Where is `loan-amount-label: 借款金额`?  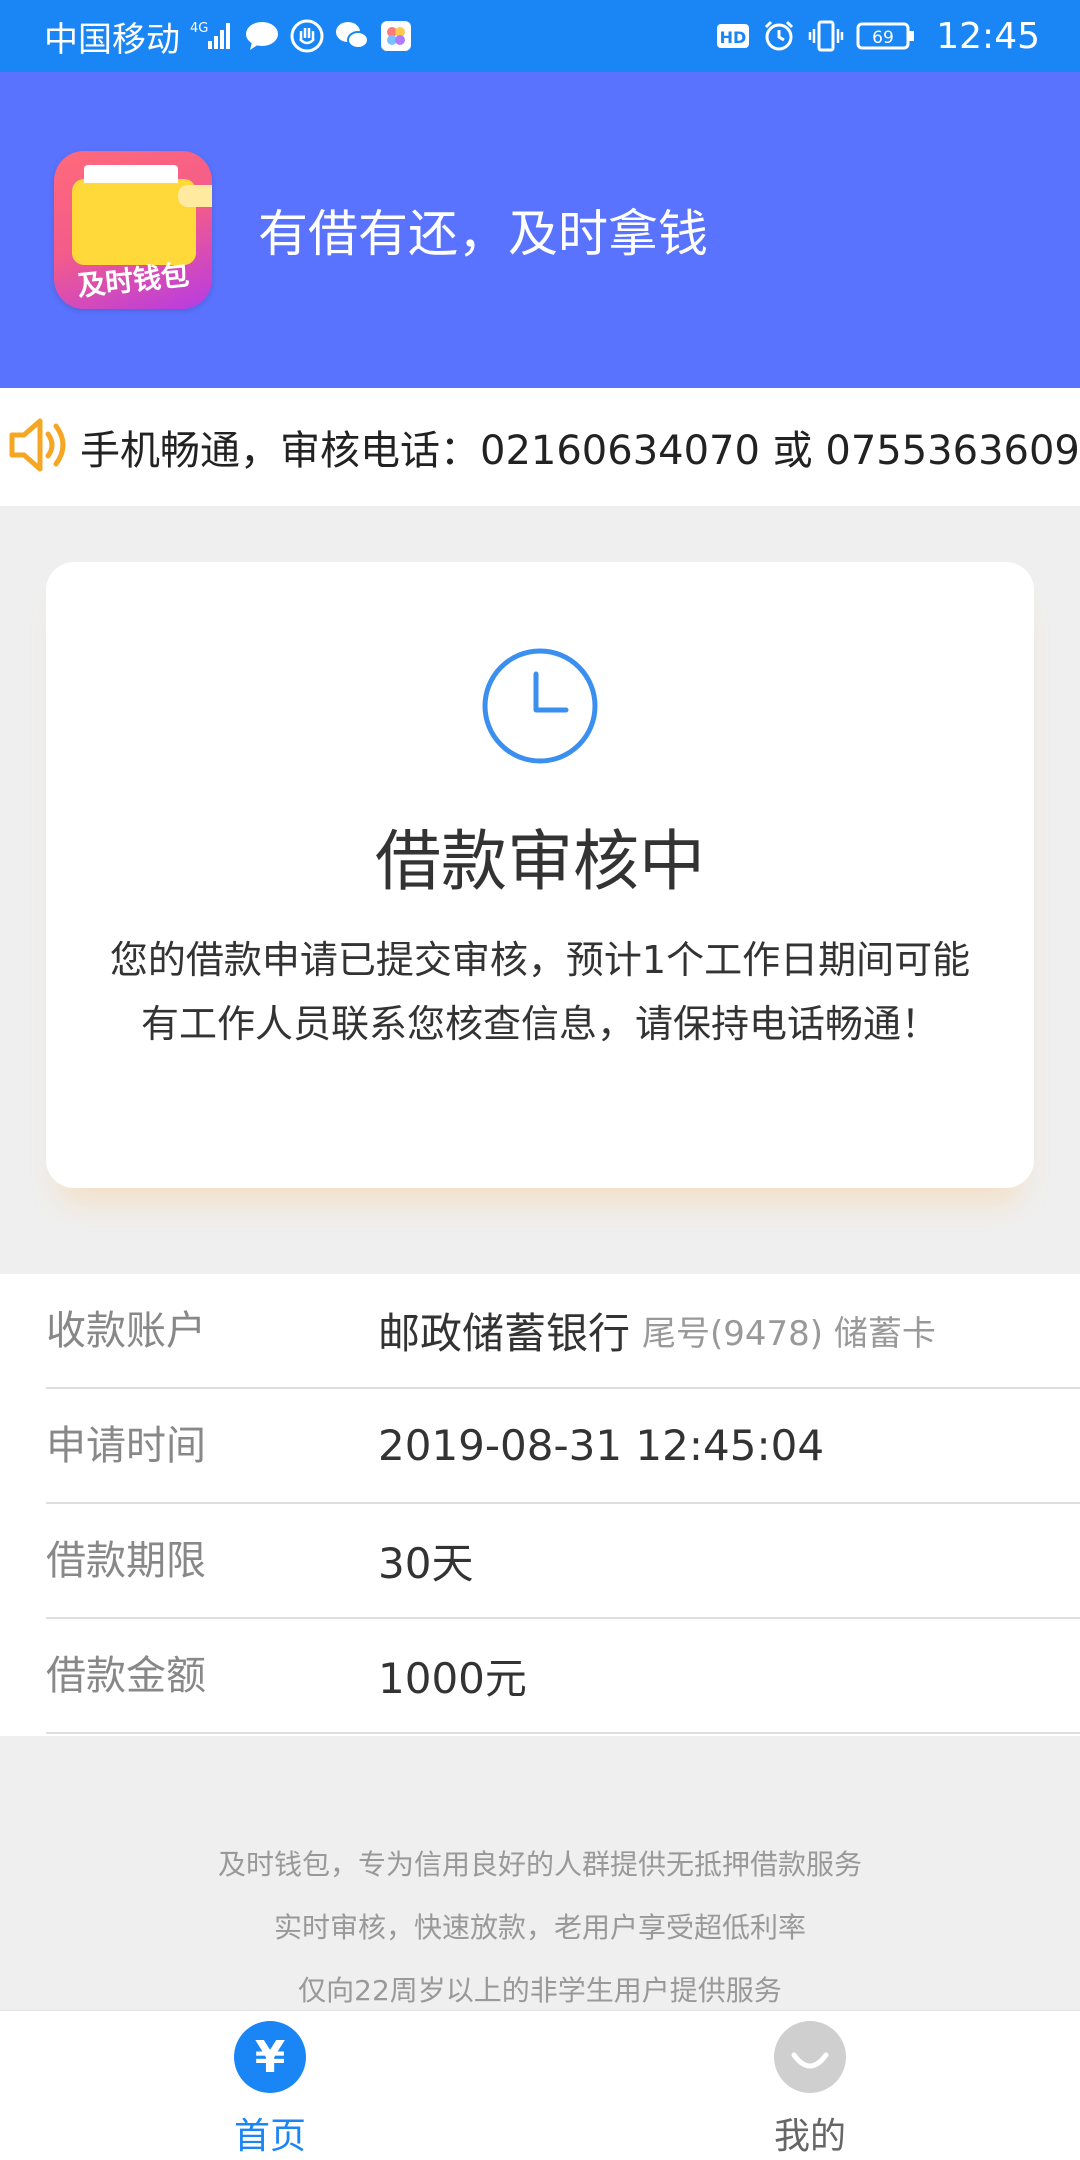
loan-amount-label: 借款金额 is located at coordinates (126, 1675).